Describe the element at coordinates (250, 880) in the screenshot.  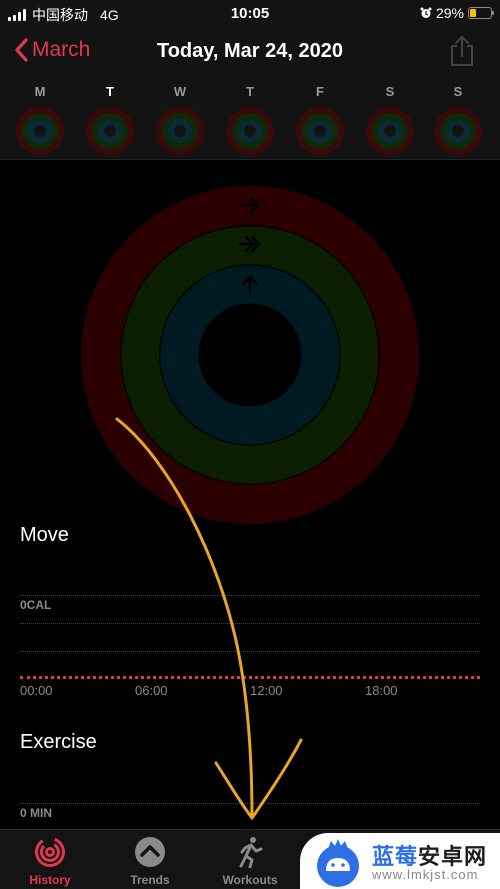
I see `tab-workouts-label: Workouts` at that location.